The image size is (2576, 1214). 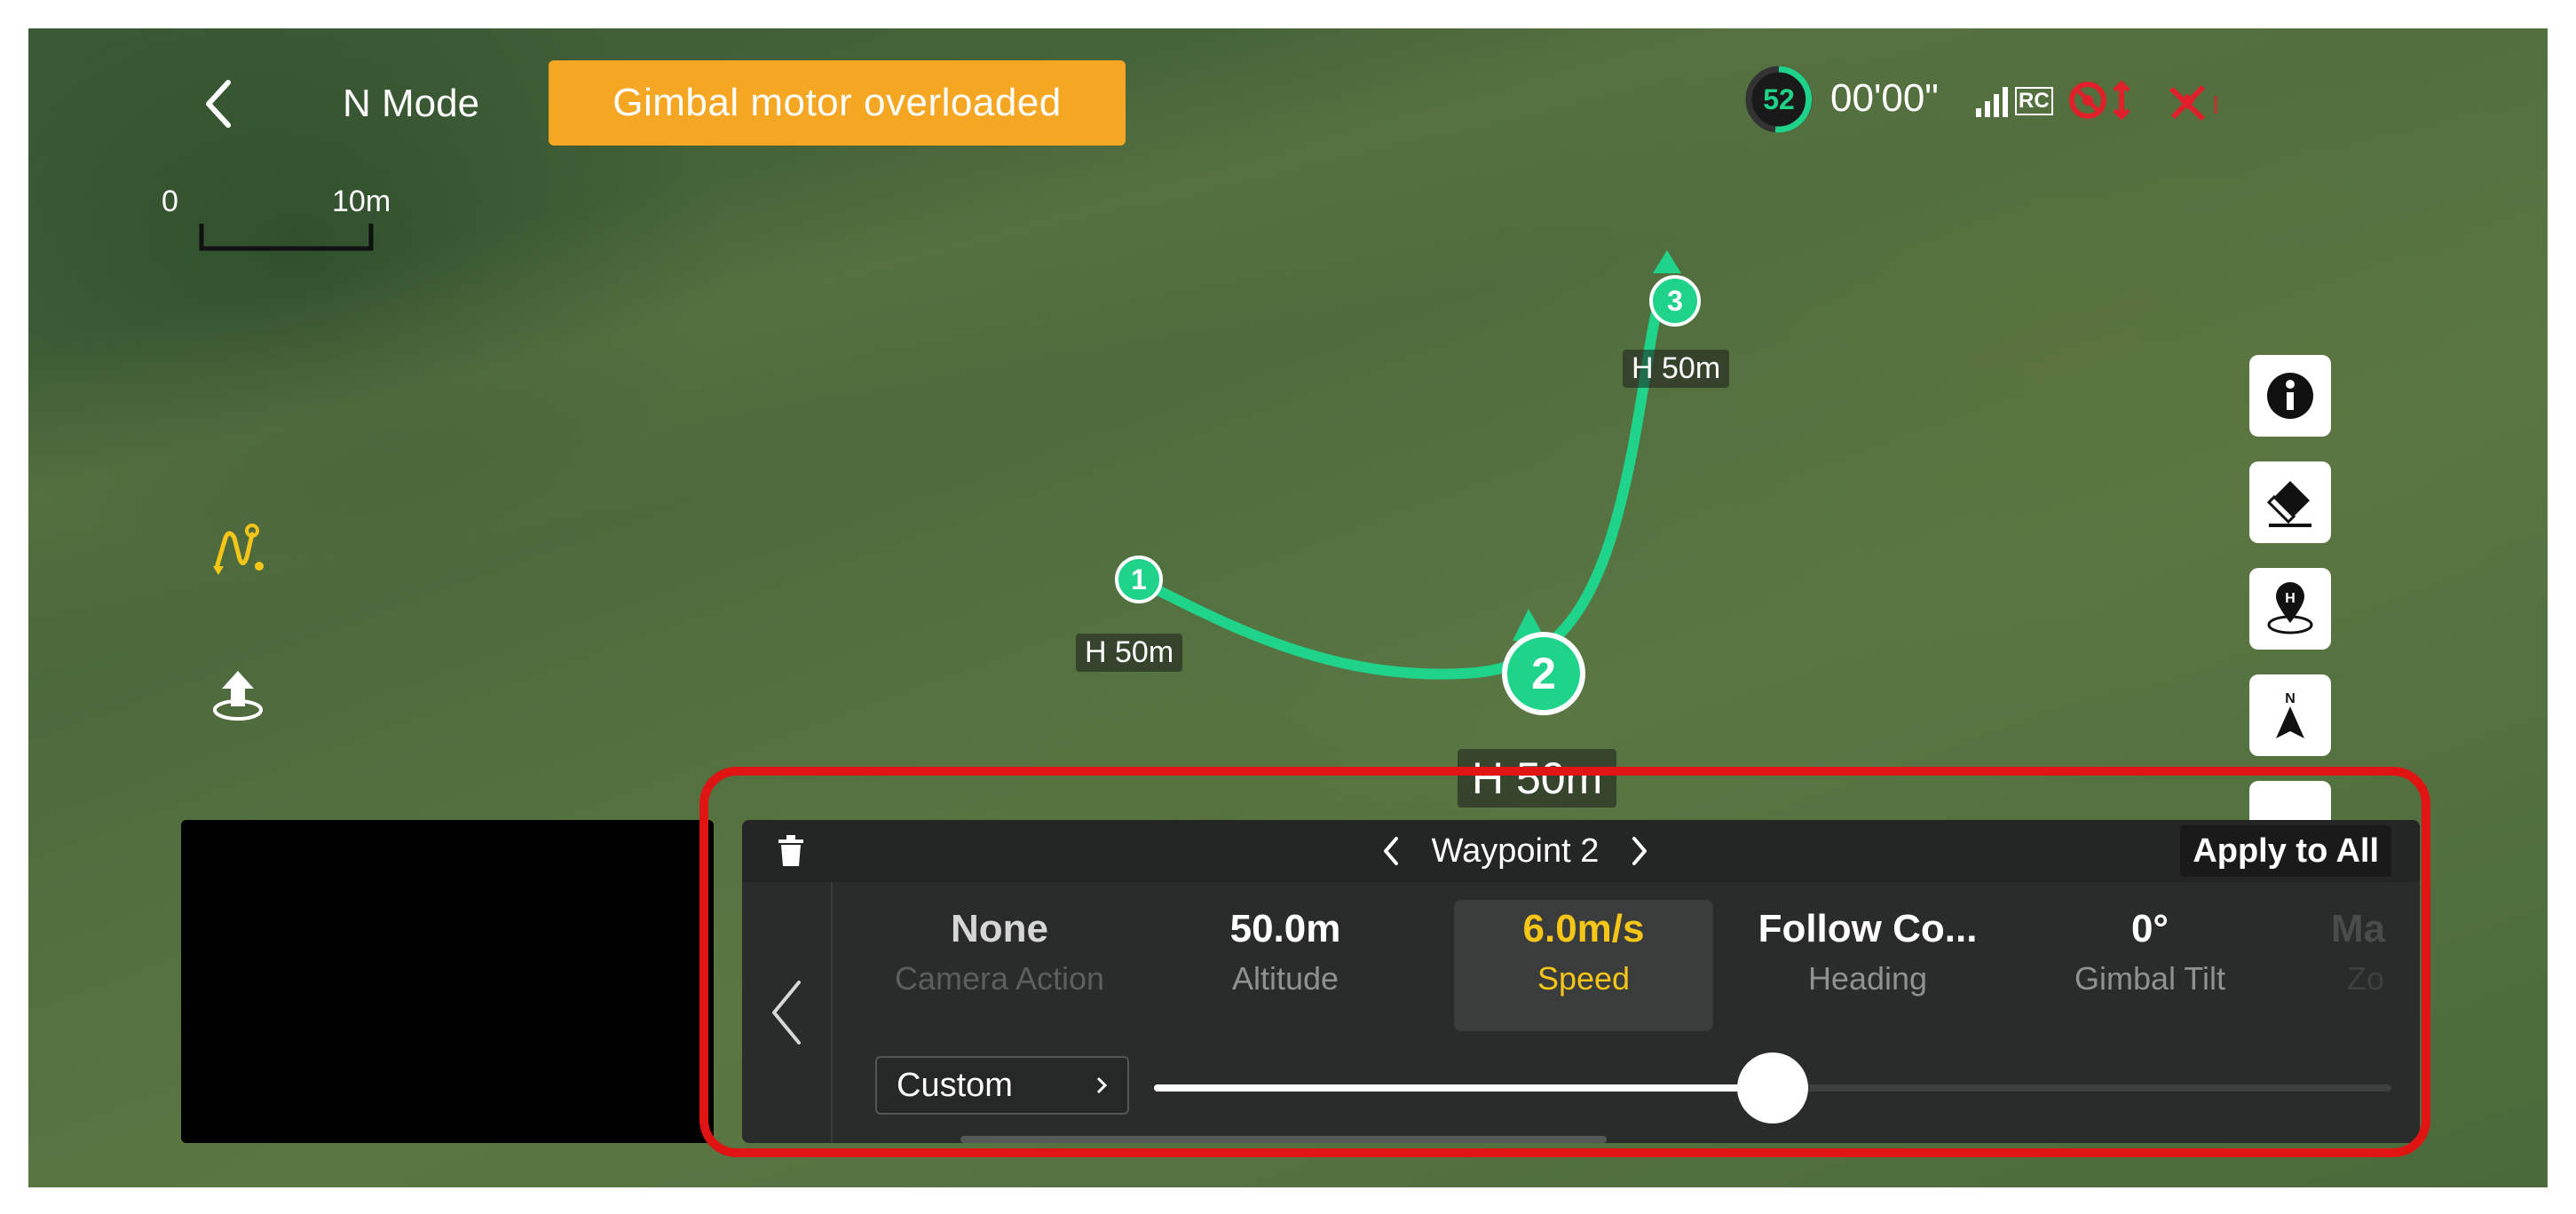 I want to click on back-button, so click(x=219, y=104).